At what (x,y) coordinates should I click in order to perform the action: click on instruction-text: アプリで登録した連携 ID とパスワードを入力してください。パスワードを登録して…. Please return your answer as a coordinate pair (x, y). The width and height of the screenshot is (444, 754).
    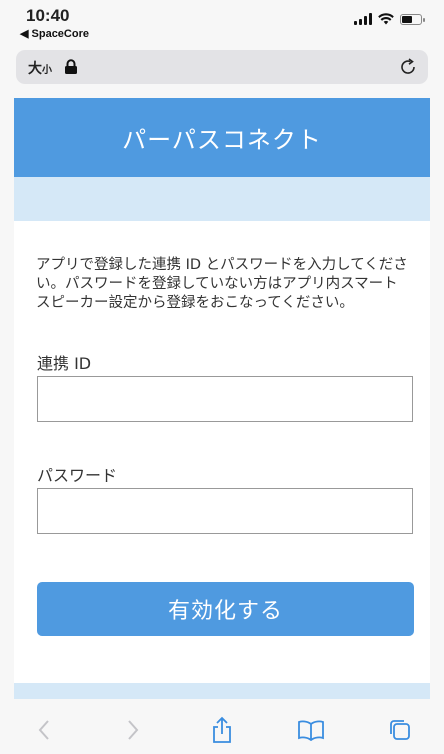
    Looking at the image, I should click on (222, 284).